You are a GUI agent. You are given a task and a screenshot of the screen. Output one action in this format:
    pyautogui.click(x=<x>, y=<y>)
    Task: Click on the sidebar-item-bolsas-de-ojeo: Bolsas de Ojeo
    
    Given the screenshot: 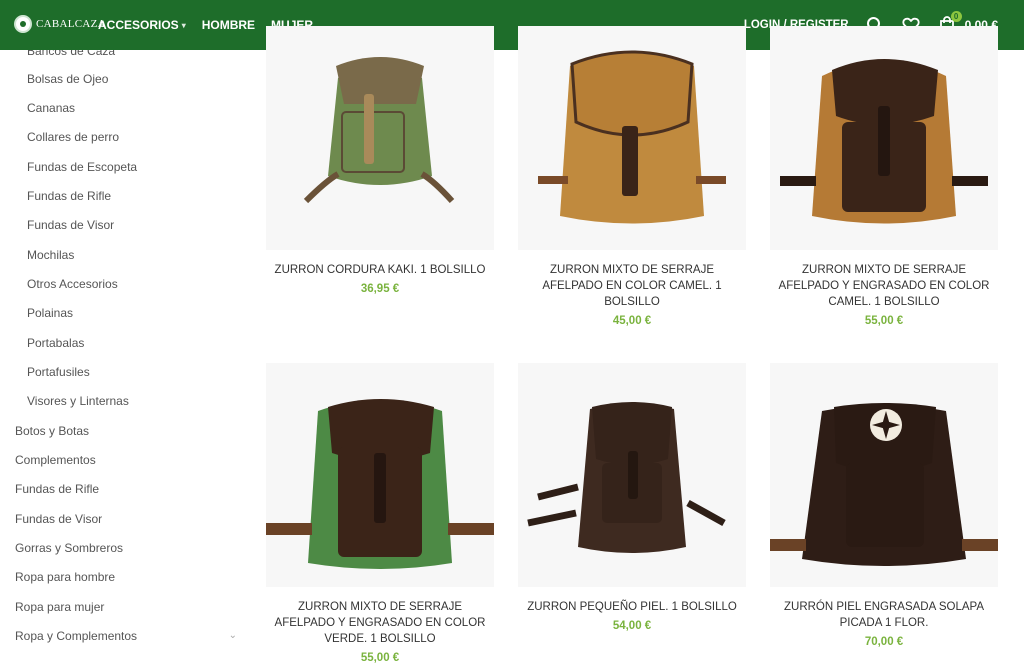 What is the action you would take?
    pyautogui.click(x=122, y=78)
    